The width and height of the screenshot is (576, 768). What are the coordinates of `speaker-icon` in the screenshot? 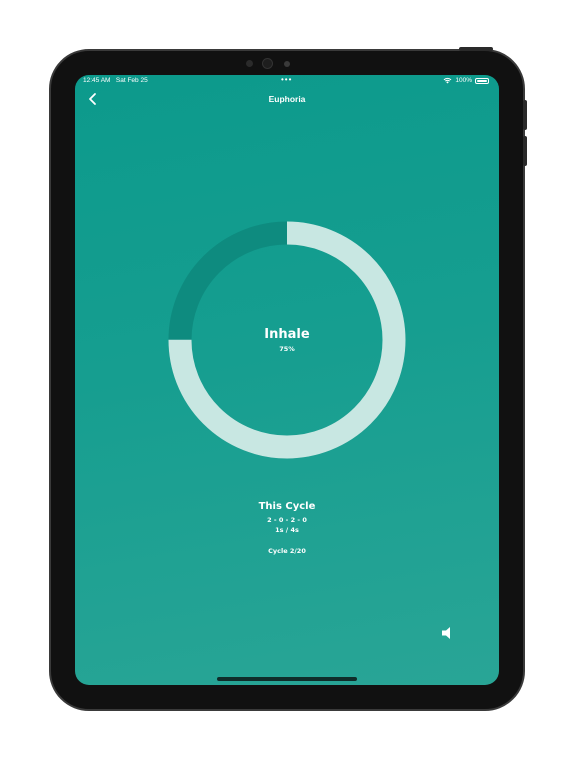 It's located at (448, 633).